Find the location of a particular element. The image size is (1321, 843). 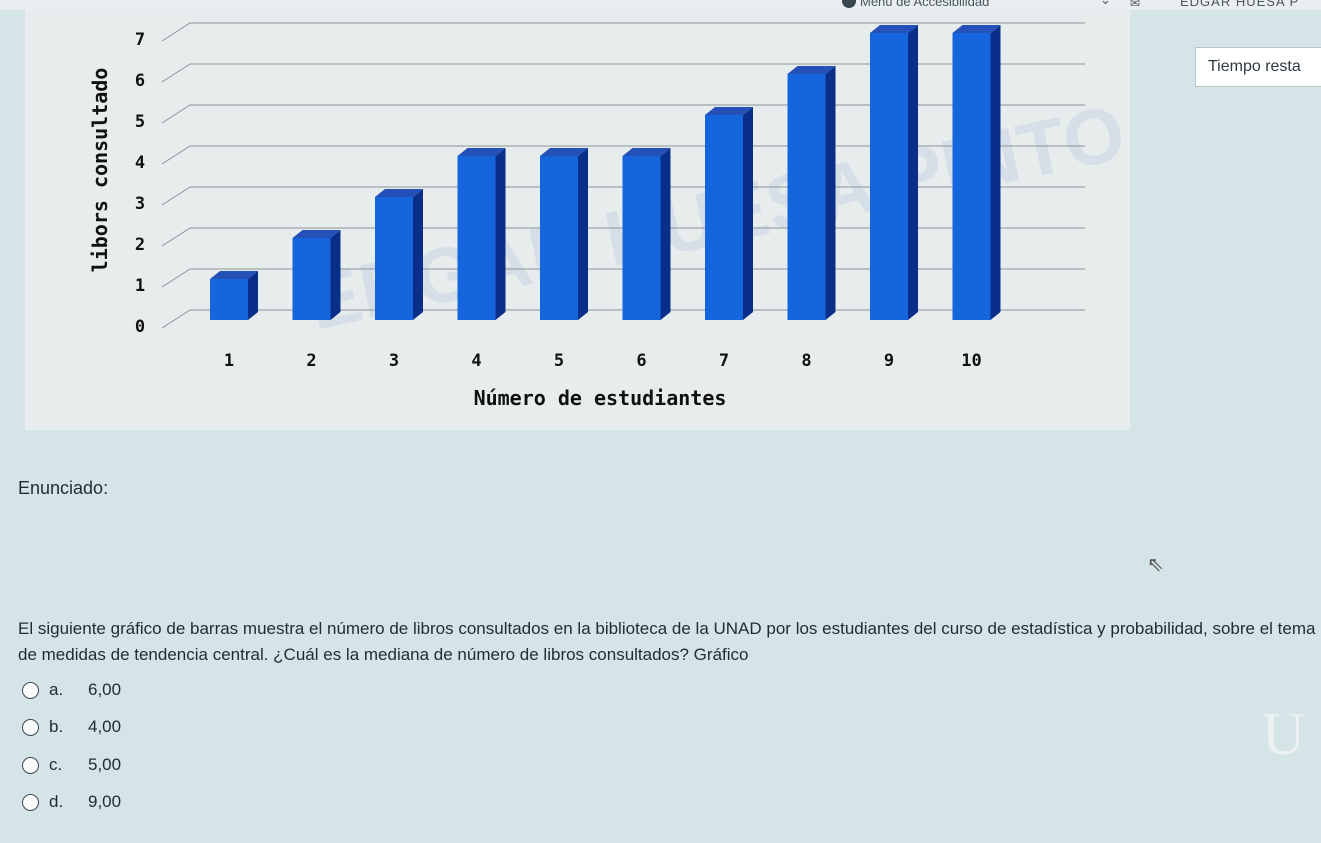

x-tick-label: 5 is located at coordinates (559, 361).